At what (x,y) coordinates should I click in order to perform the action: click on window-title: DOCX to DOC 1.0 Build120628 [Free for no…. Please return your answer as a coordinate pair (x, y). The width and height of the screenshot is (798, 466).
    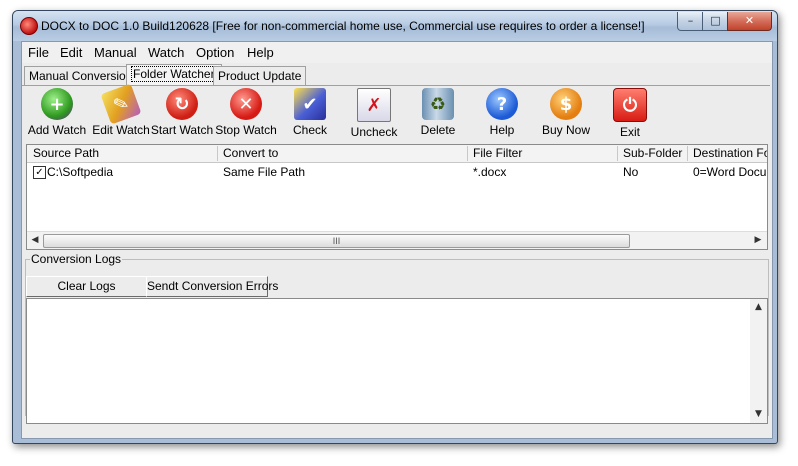
    Looking at the image, I should click on (343, 26).